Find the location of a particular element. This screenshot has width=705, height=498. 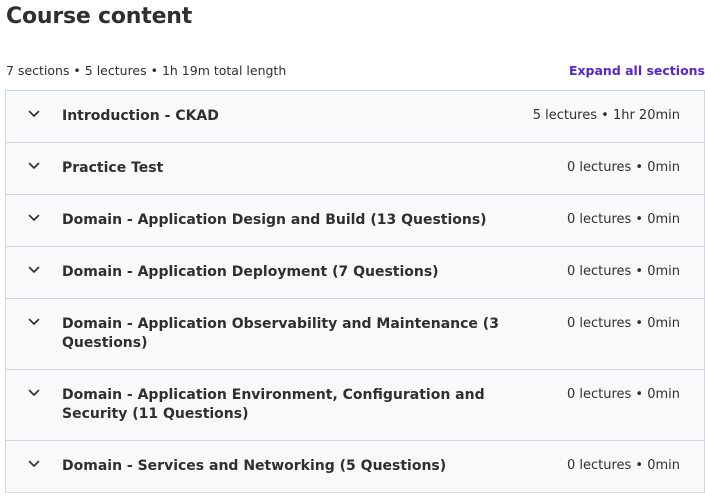

section-title: Introduction - CKAD is located at coordinates (140, 116).